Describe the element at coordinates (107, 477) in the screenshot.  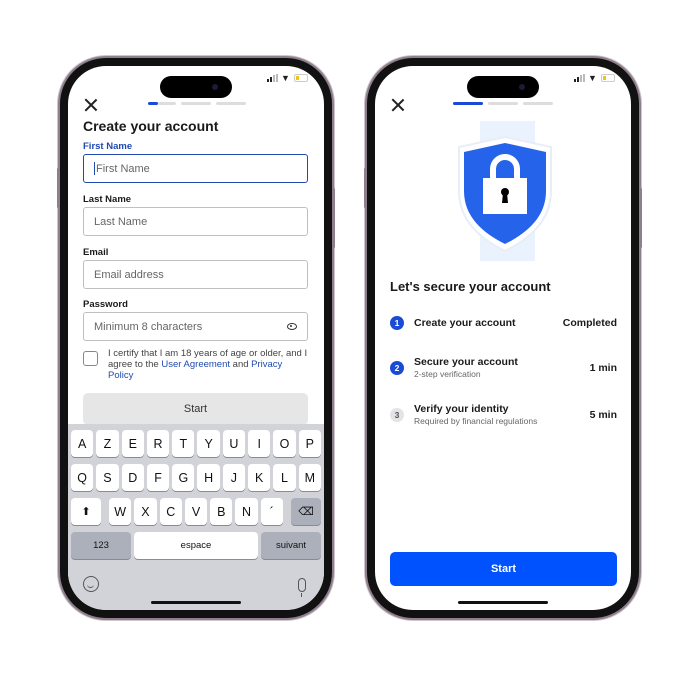
I see `key: S` at that location.